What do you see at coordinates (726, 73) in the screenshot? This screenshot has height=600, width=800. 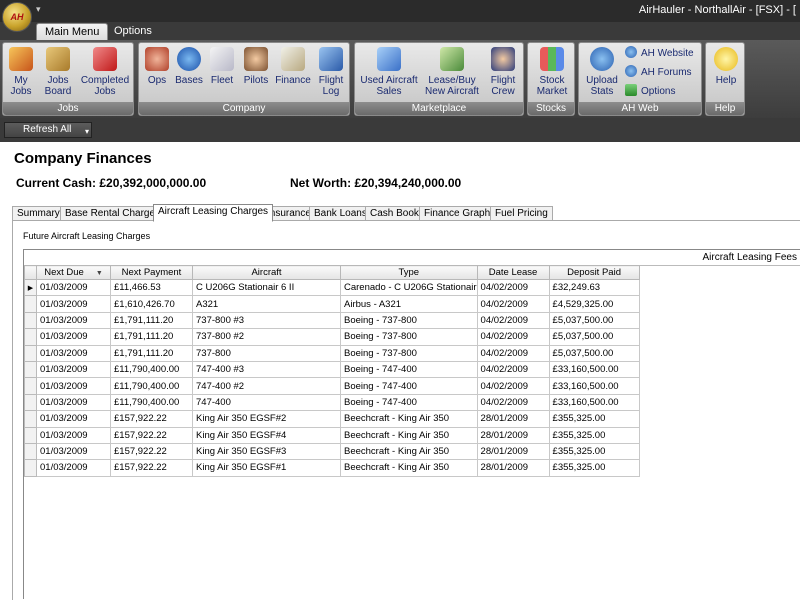 I see `help-button: Help` at bounding box center [726, 73].